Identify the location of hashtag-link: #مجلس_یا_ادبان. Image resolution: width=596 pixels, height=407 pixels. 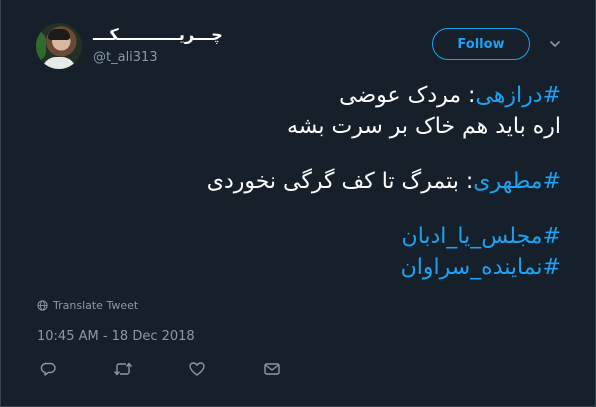
(481, 236).